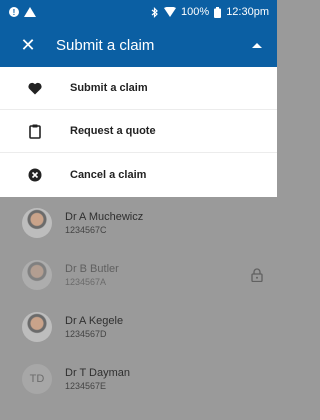  What do you see at coordinates (195, 12) in the screenshot?
I see `battery-percent: 100%` at bounding box center [195, 12].